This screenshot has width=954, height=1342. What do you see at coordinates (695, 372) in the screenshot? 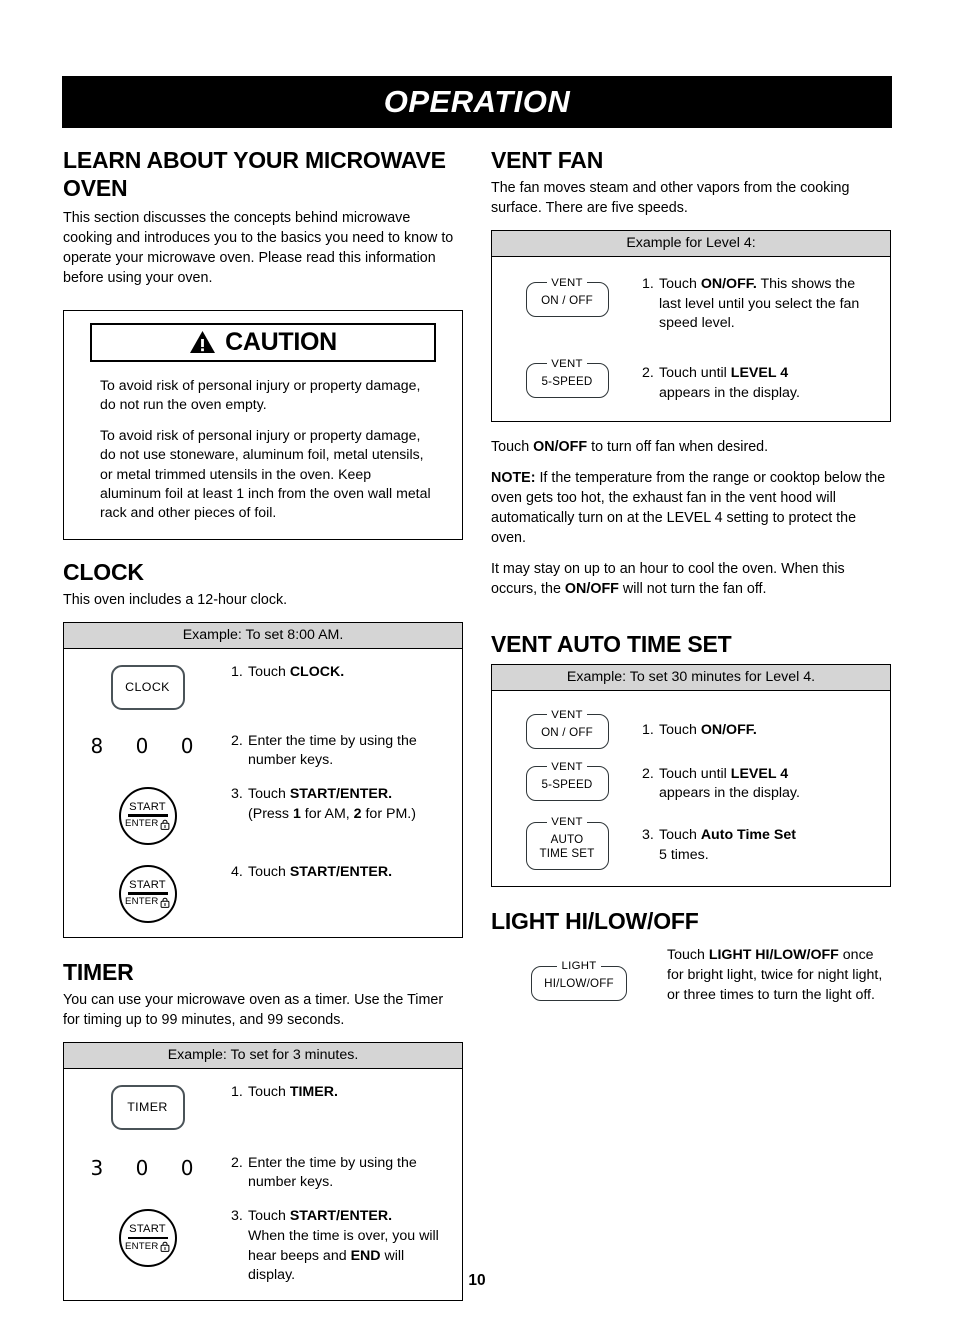
I see `step-text-before: Touch until` at bounding box center [695, 372].